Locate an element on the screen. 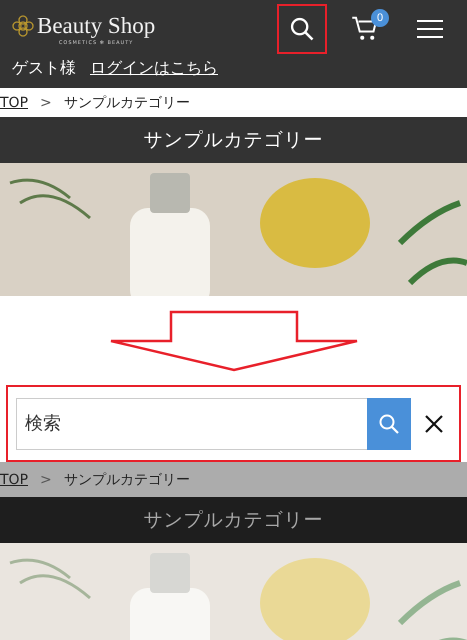  down-arrow-icon is located at coordinates (233, 341).